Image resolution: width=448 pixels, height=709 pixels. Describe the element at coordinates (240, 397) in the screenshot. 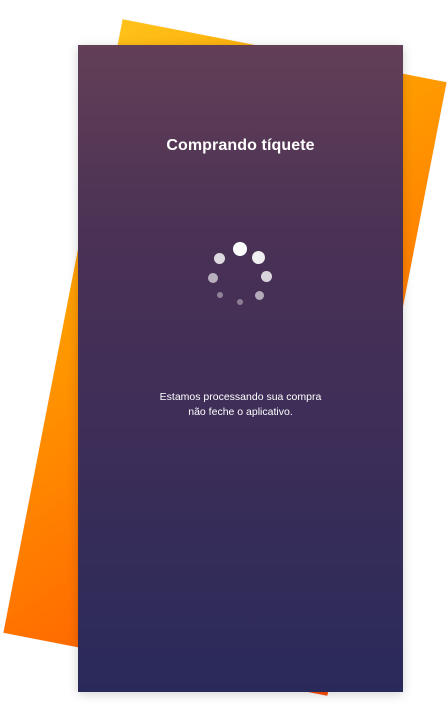

I see `status-message-line: Estamos processando sua compra` at that location.